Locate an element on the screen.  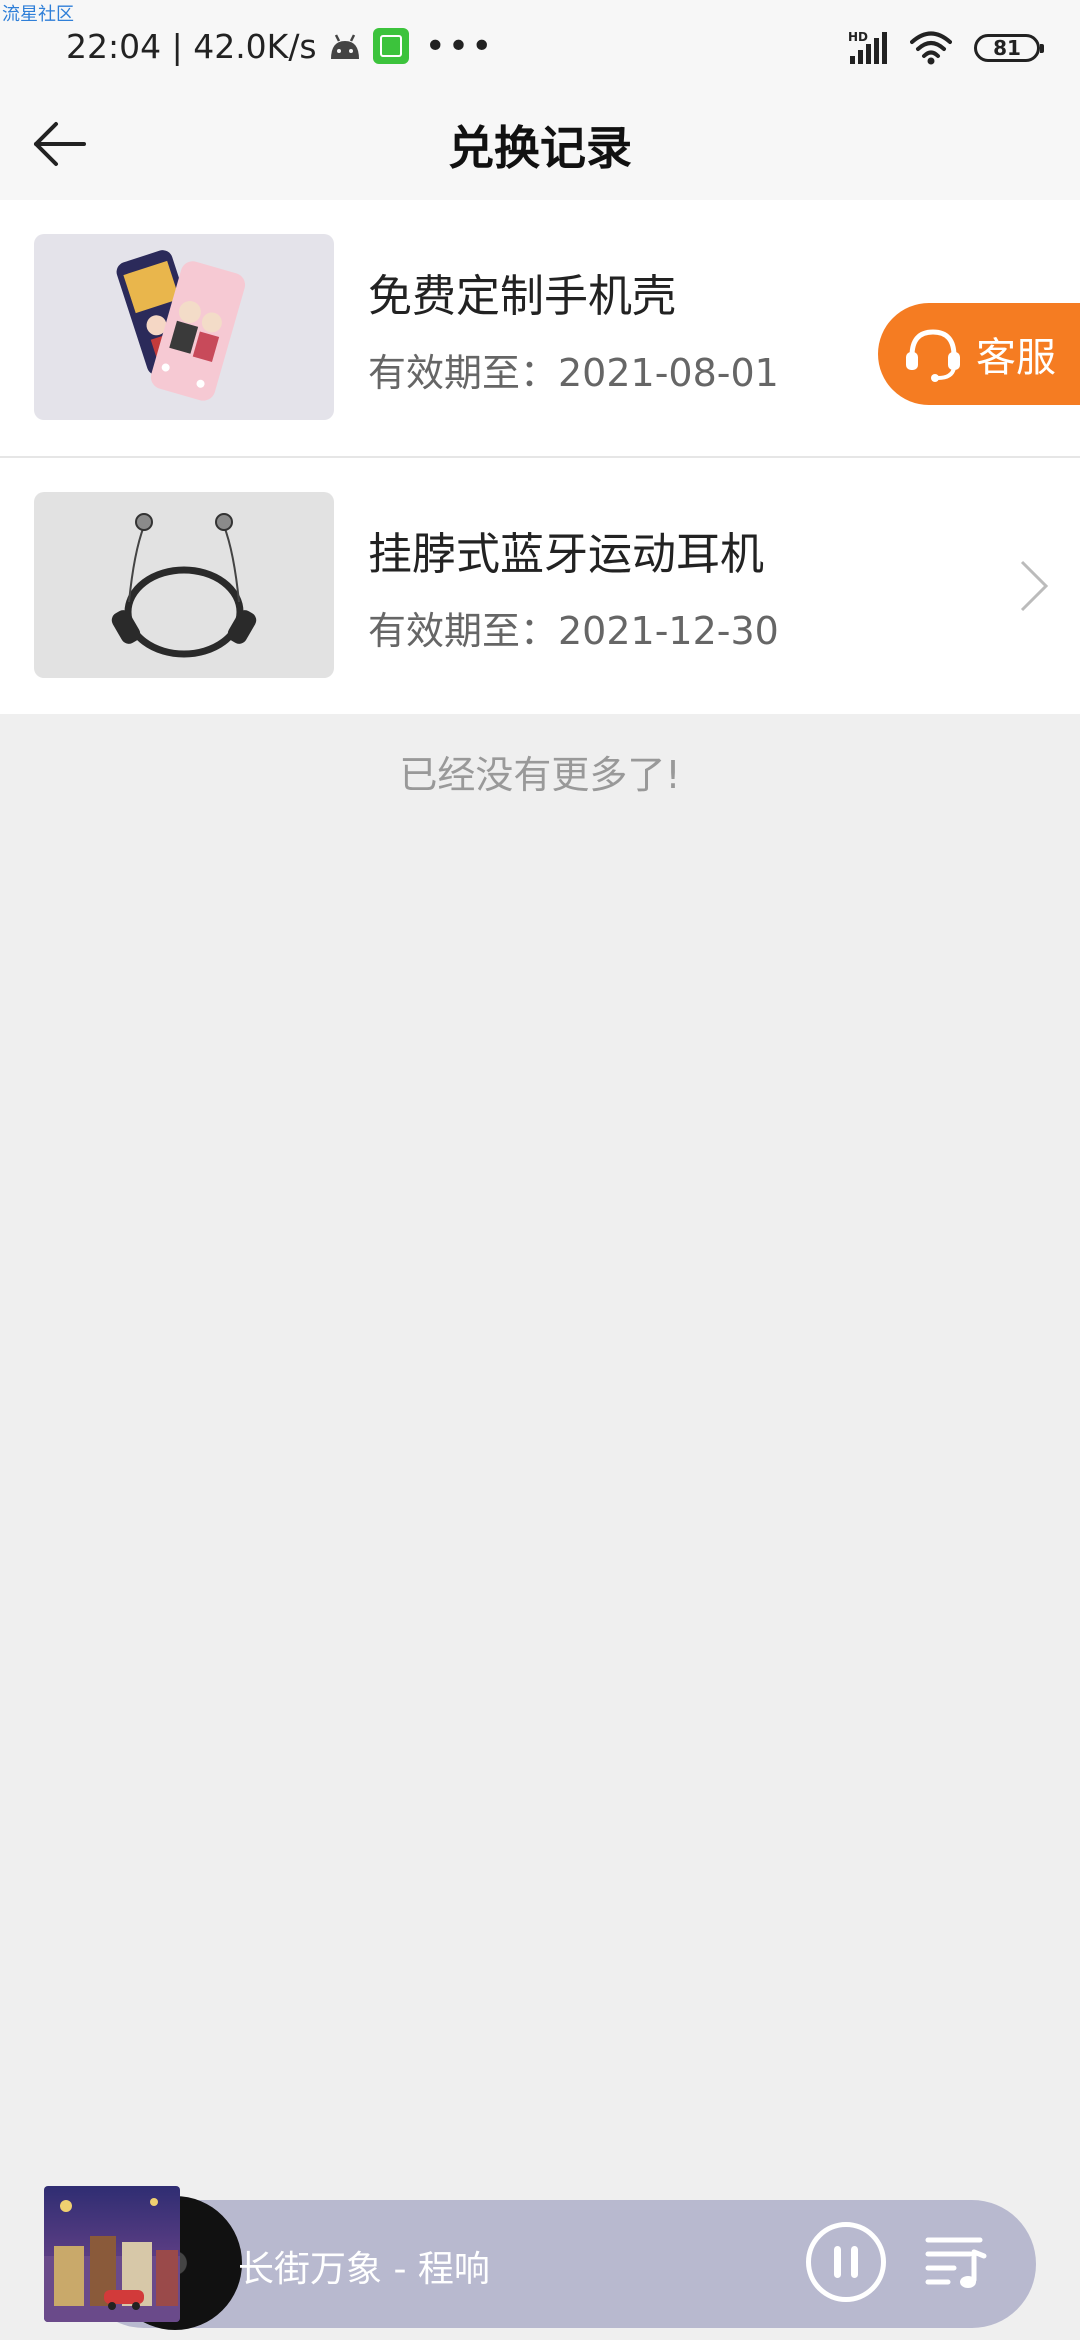
battery-indicator: 81 is located at coordinates (1009, 48).